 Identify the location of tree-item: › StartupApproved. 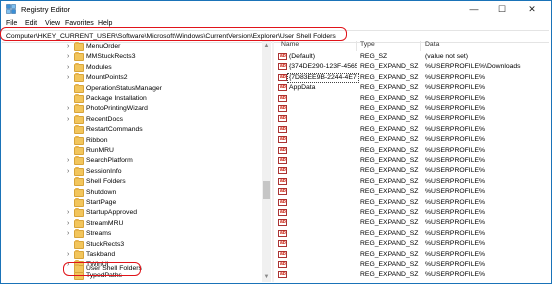
(131, 213).